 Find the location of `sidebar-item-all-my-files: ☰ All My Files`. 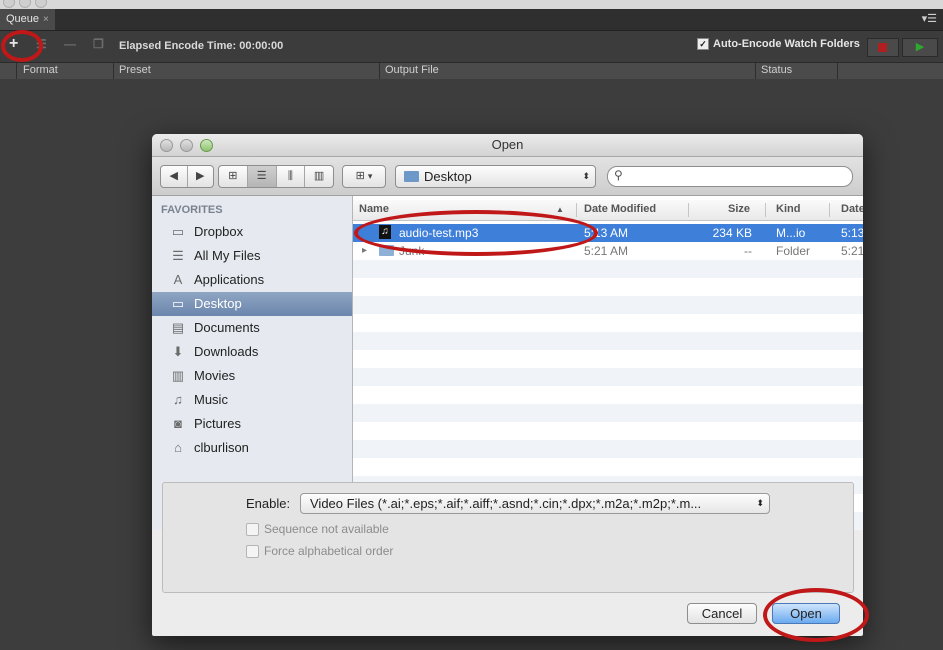

sidebar-item-all-my-files: ☰ All My Files is located at coordinates (252, 256).